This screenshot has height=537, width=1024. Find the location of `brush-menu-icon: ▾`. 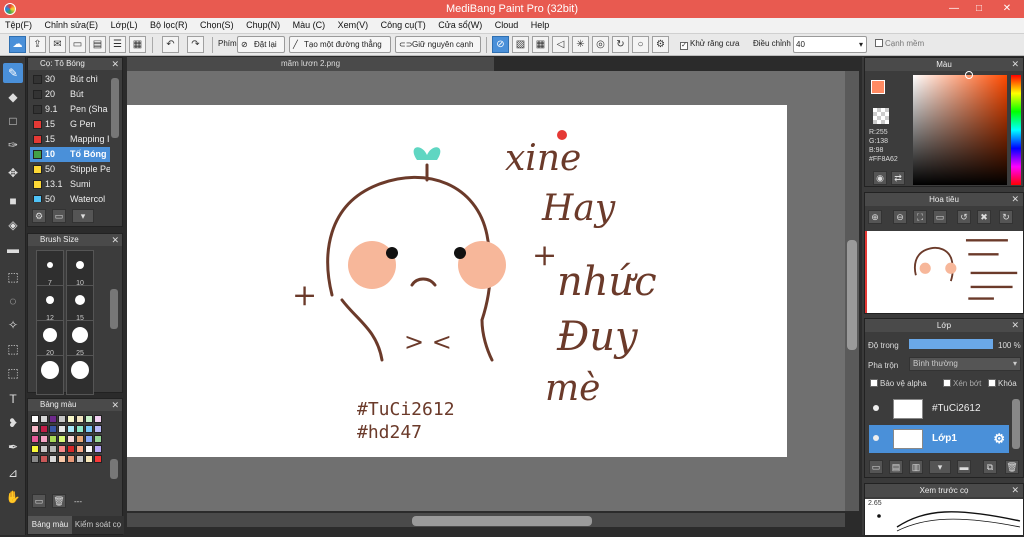

brush-menu-icon: ▾ is located at coordinates (83, 216).